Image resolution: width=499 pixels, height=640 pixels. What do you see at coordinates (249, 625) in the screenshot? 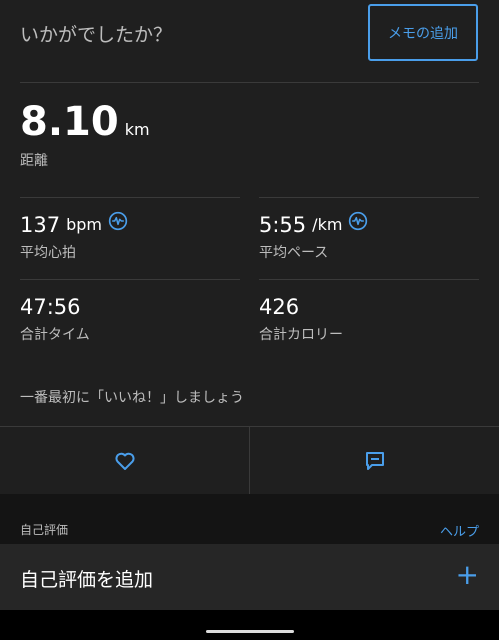
I see `system-nav-bar` at bounding box center [249, 625].